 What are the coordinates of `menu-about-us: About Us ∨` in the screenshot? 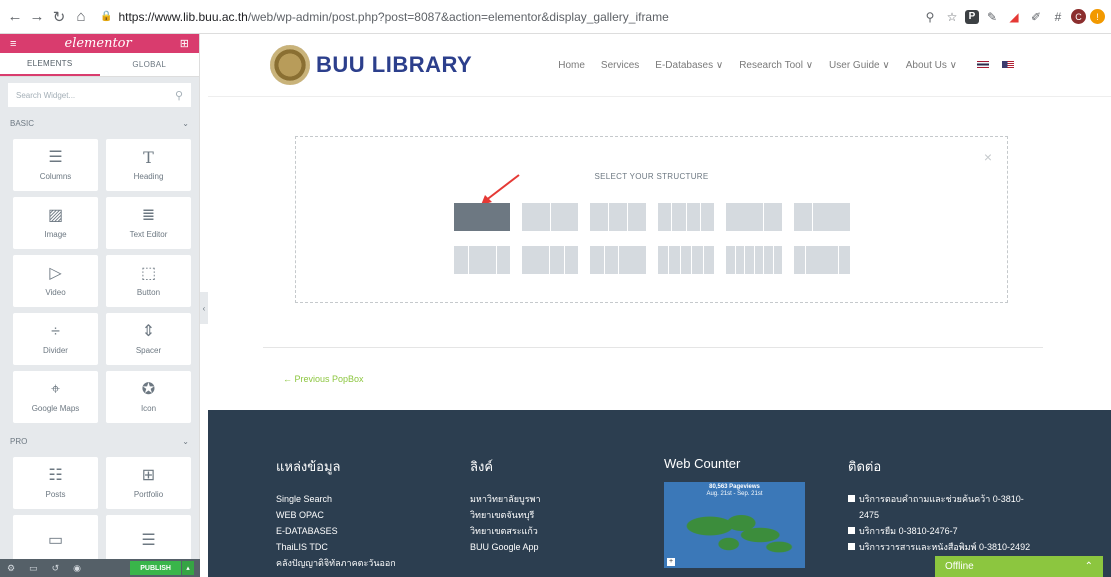 It's located at (931, 65).